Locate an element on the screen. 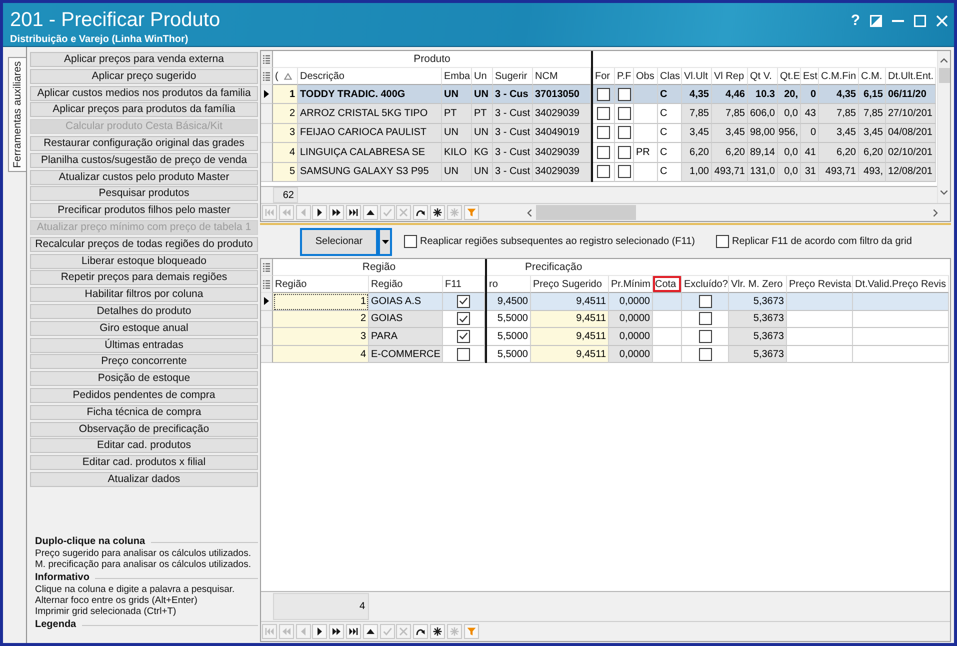  select-button: Selecionar is located at coordinates (339, 242).